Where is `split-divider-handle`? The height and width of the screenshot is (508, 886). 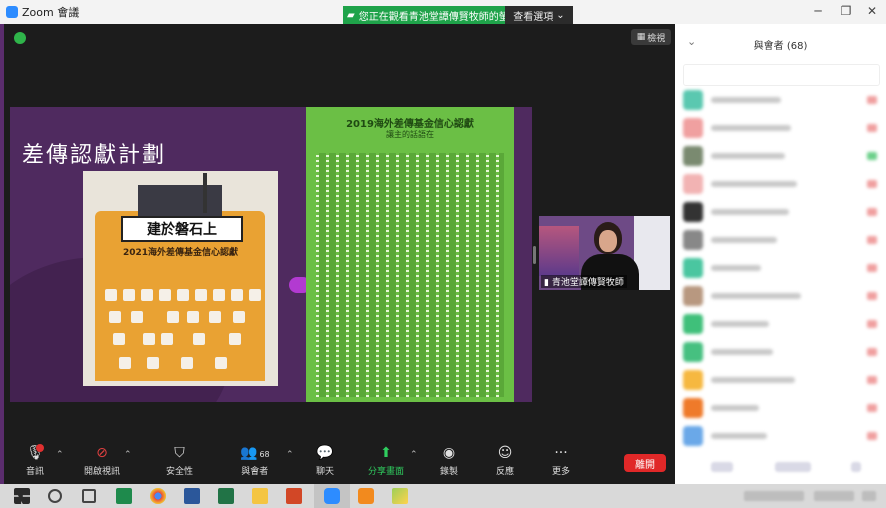
split-divider-handle is located at coordinates (534, 255).